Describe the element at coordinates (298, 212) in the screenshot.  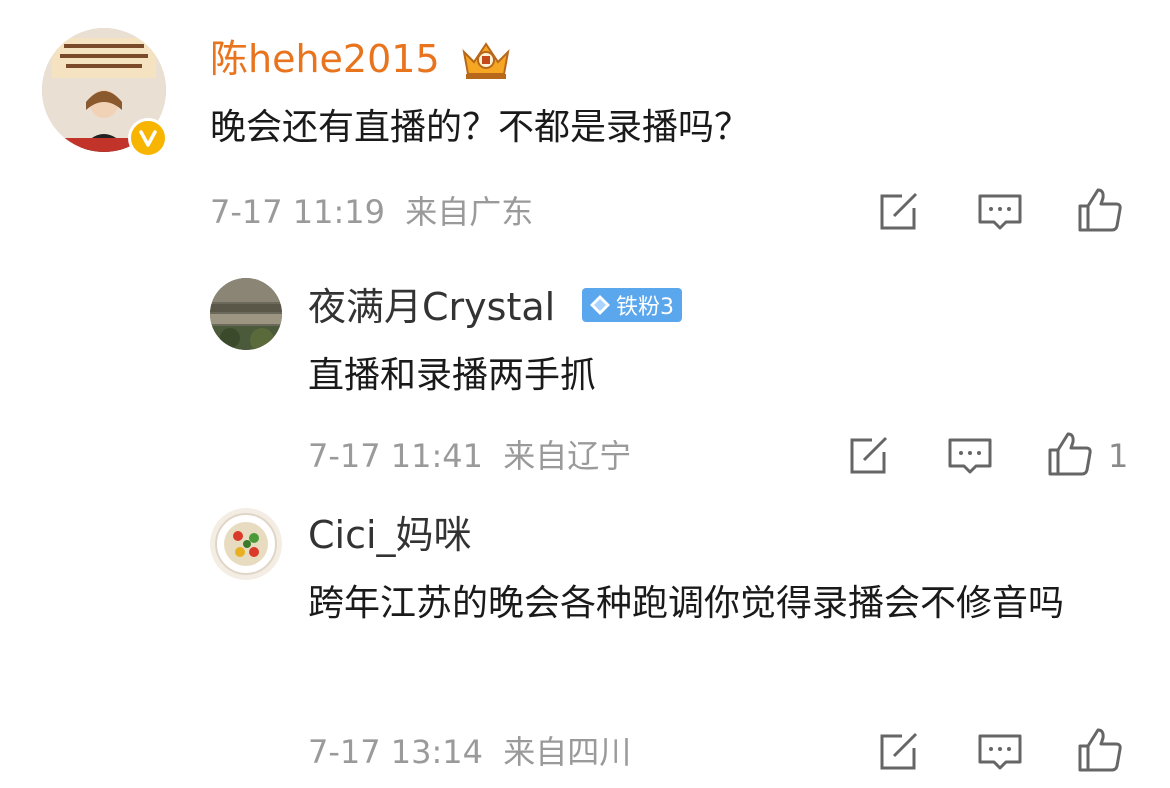
I see `comment-time: 7-17 11:19` at that location.